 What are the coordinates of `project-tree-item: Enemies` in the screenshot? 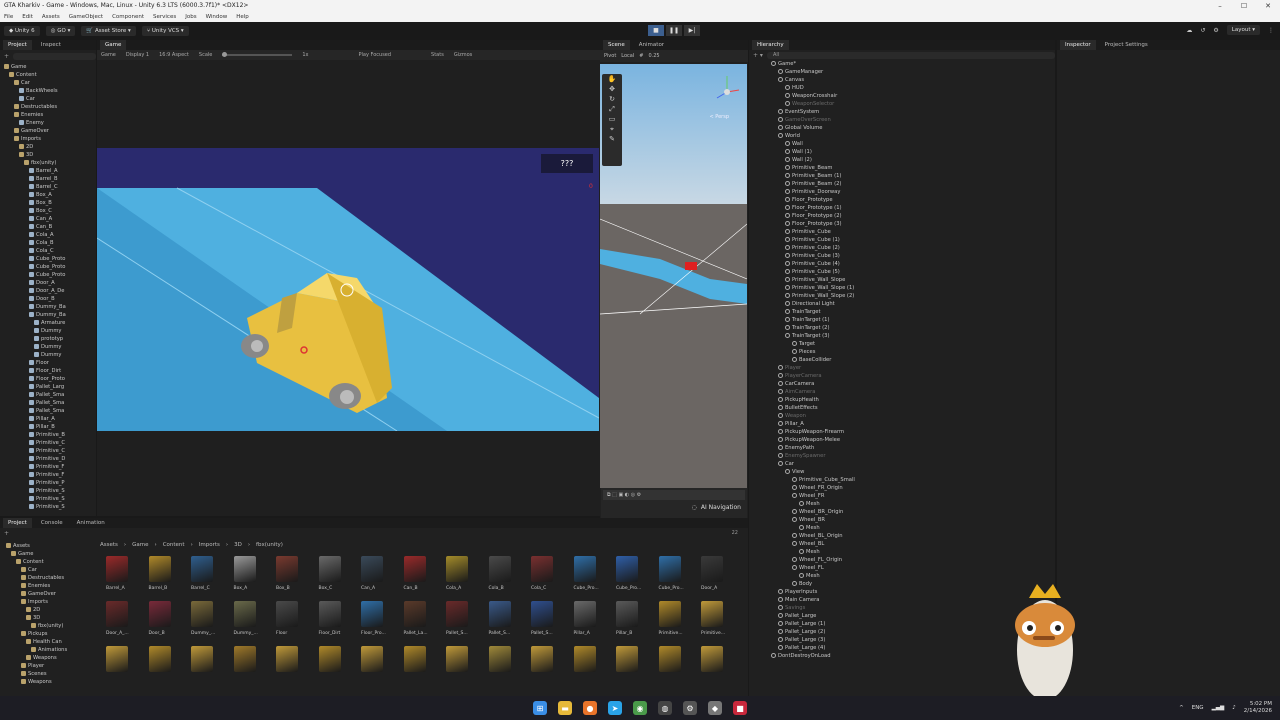 It's located at (48, 115).